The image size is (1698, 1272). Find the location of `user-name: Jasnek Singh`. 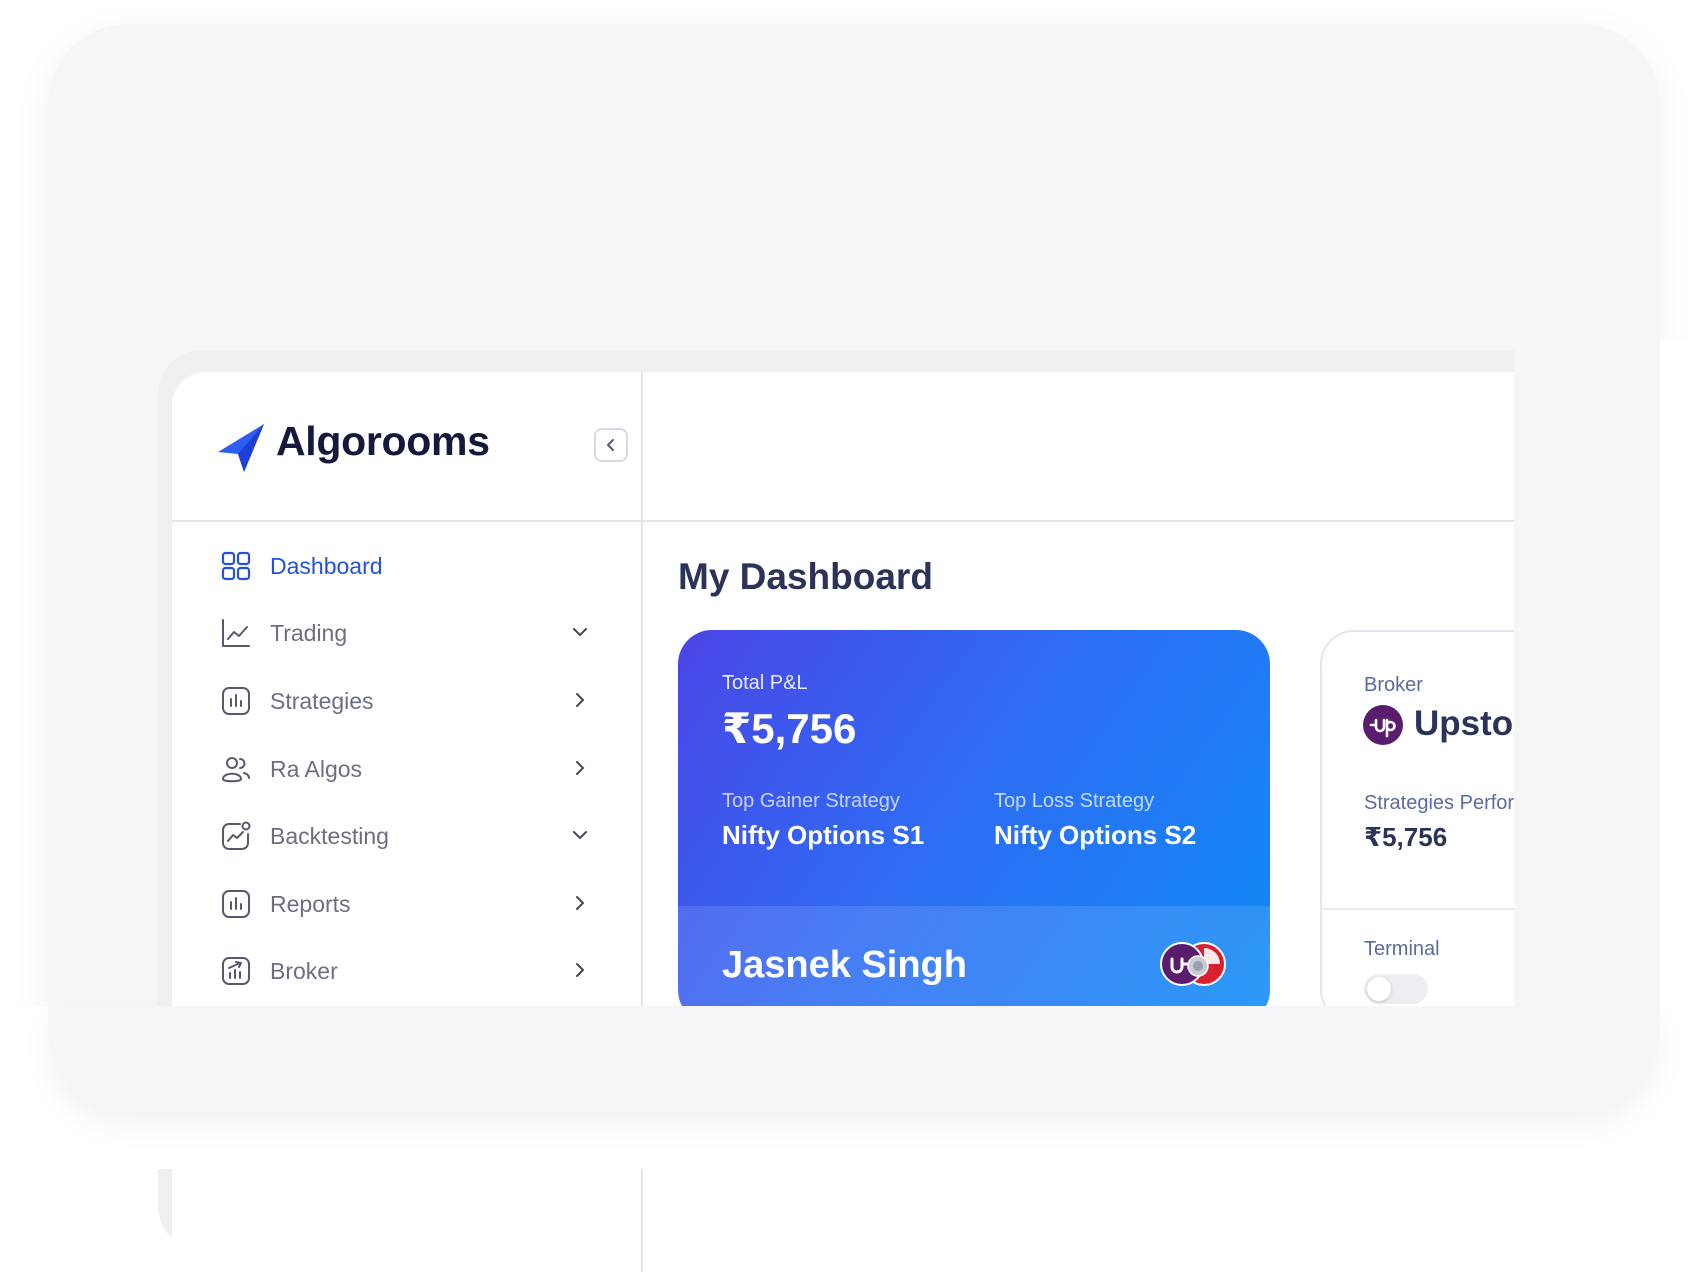

user-name: Jasnek Singh is located at coordinates (844, 965).